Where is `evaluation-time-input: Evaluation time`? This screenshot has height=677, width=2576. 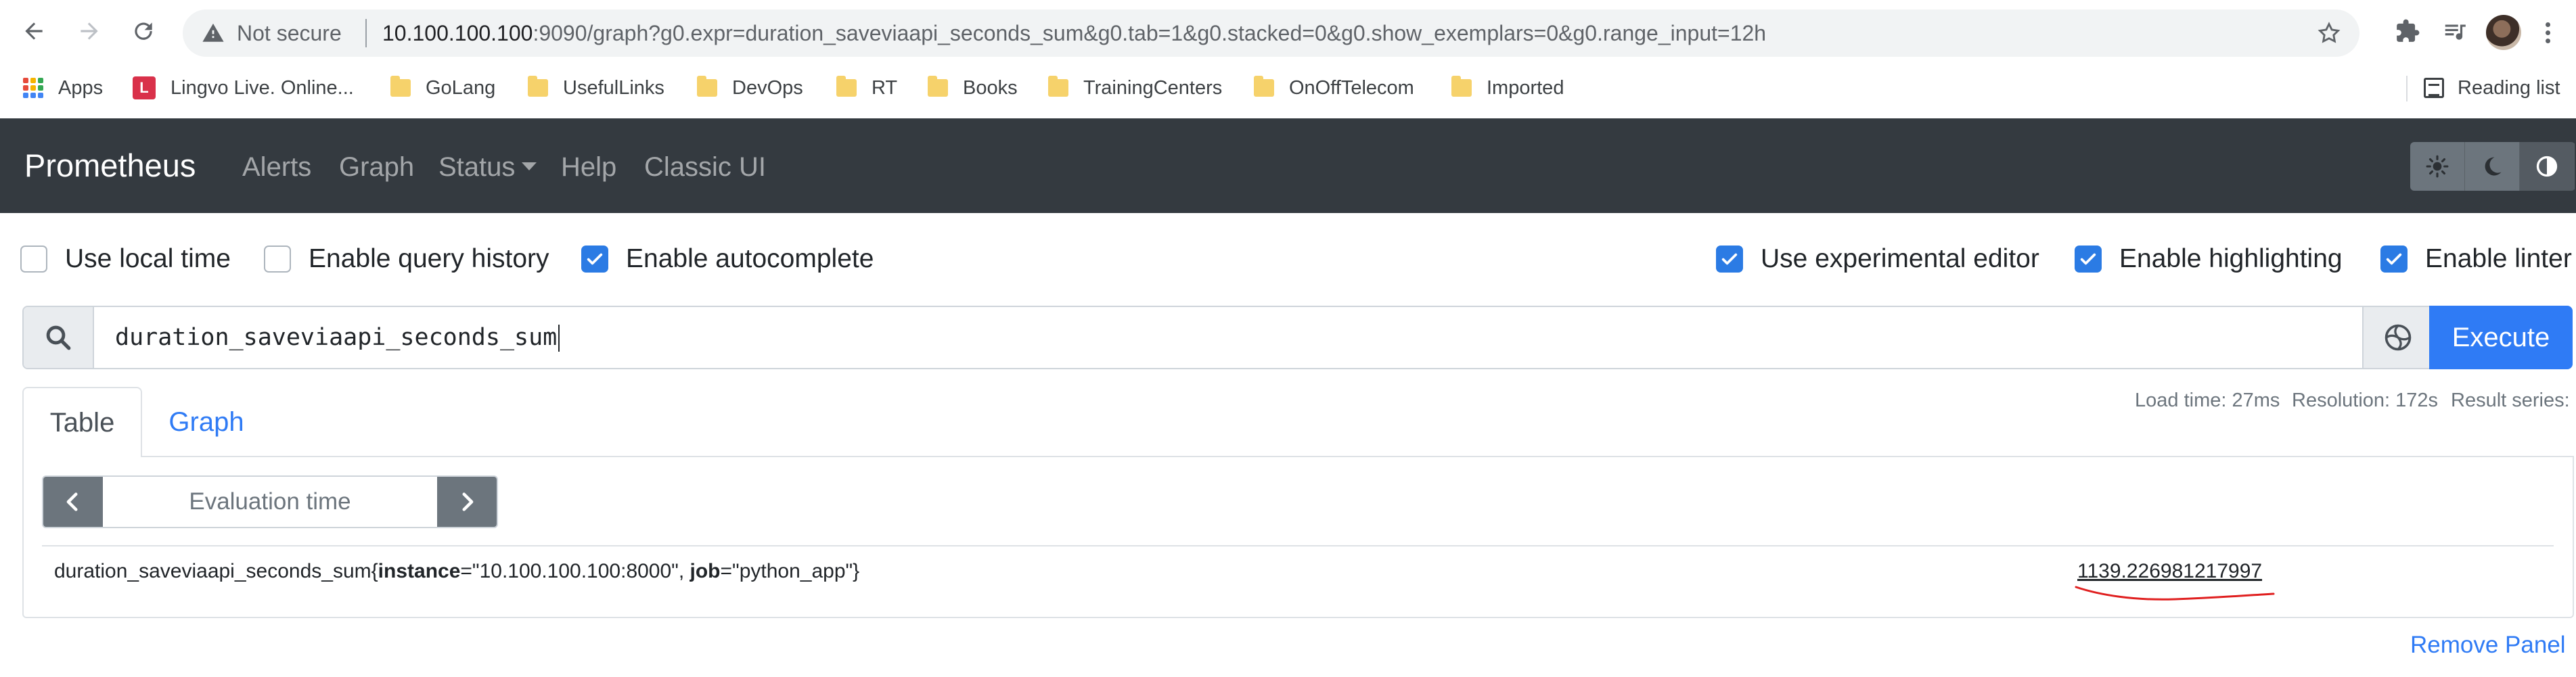
evaluation-time-input: Evaluation time is located at coordinates (270, 502).